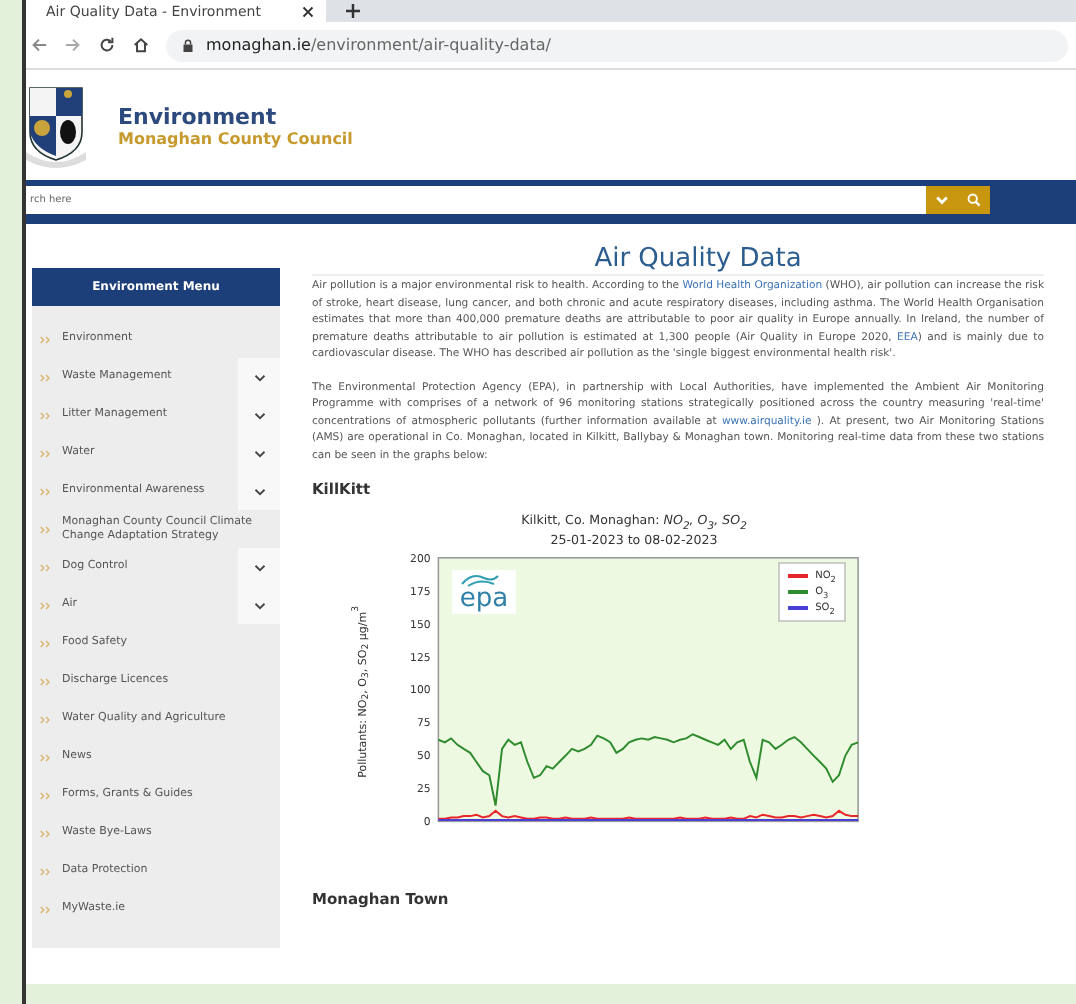 Image resolution: width=1076 pixels, height=1004 pixels. Describe the element at coordinates (73, 45) in the screenshot. I see `forward-icon` at that location.